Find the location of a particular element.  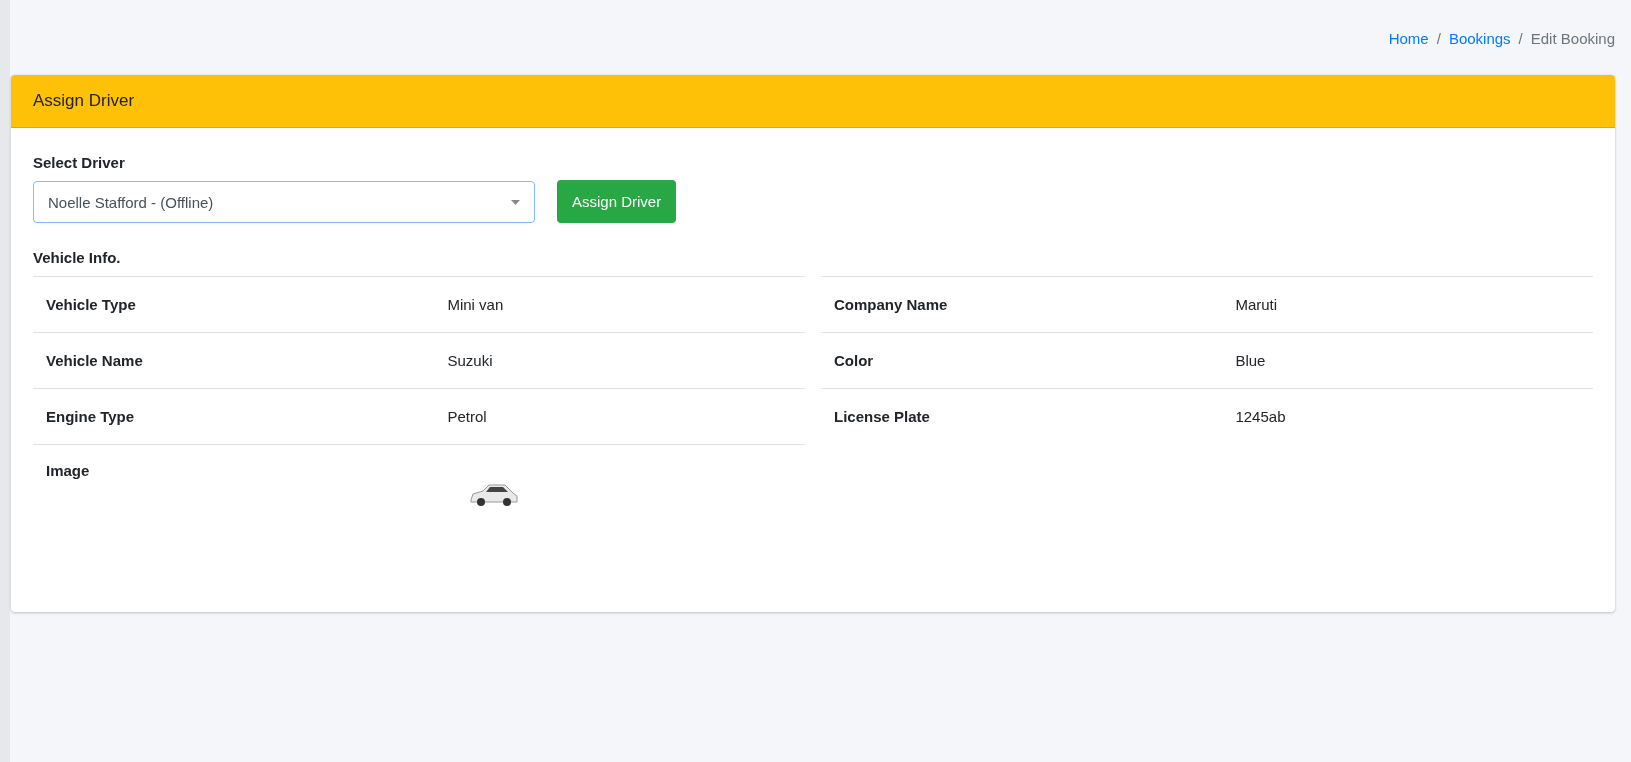

table-cell: Suzuki is located at coordinates (619, 360).